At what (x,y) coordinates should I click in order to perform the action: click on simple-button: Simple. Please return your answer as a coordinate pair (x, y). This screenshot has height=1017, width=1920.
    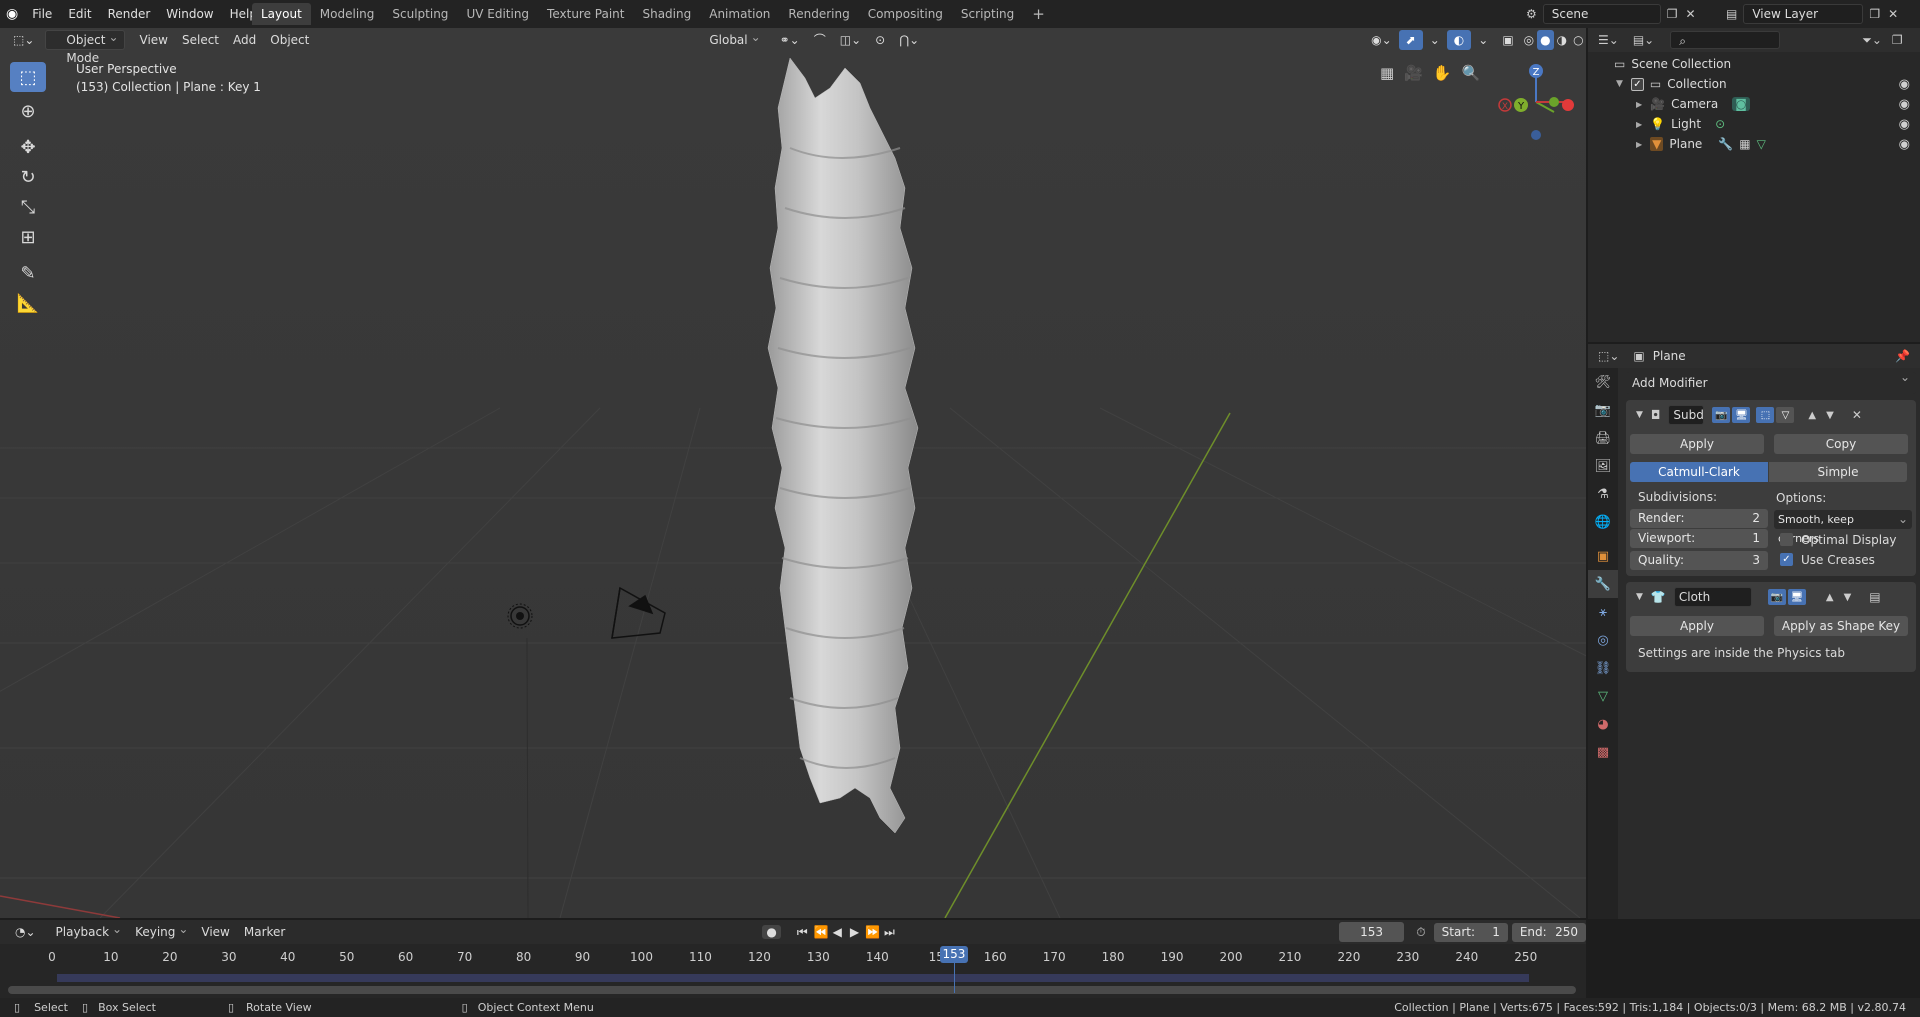
    Looking at the image, I should click on (1838, 472).